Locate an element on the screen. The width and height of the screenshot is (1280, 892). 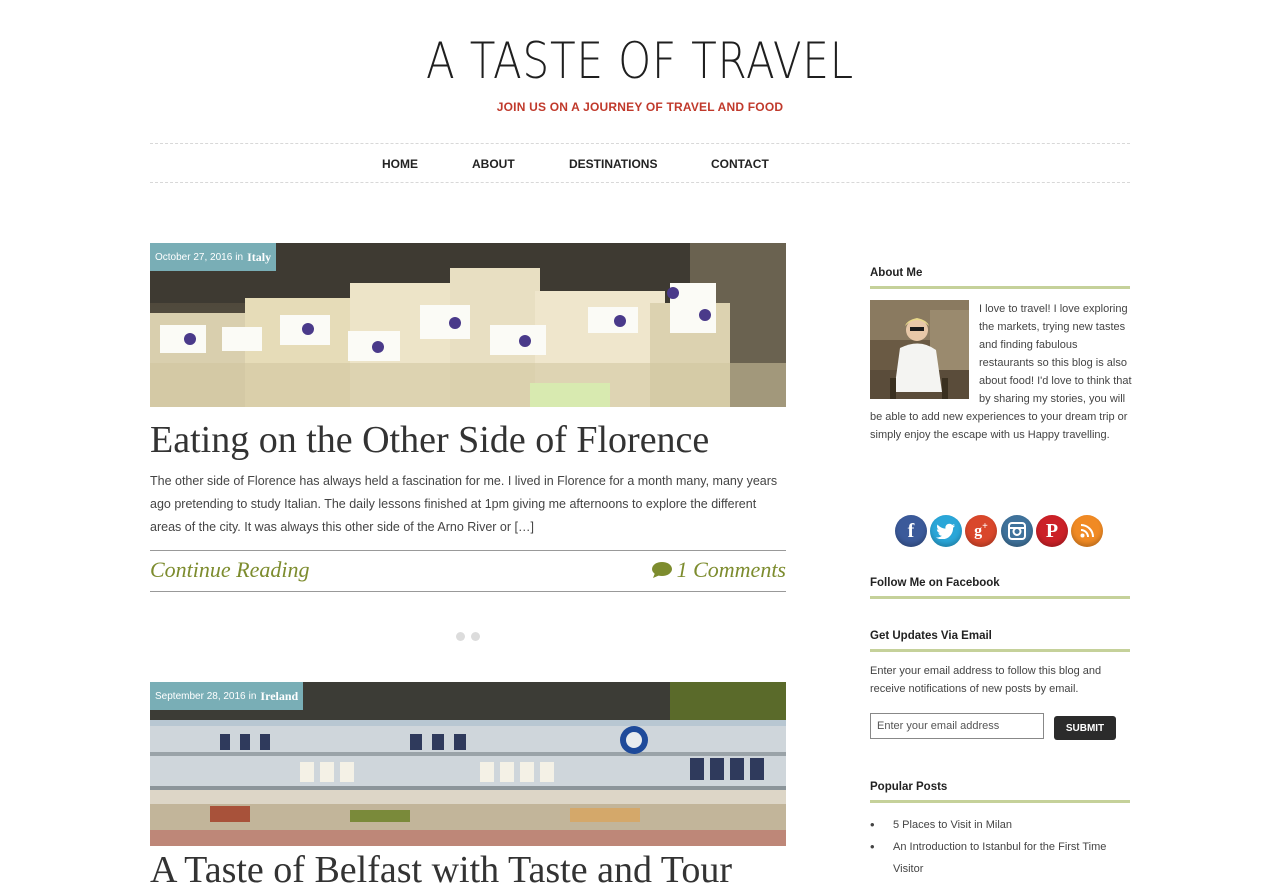
nav-item-destinations: DESTINATIONS is located at coordinates (613, 164).